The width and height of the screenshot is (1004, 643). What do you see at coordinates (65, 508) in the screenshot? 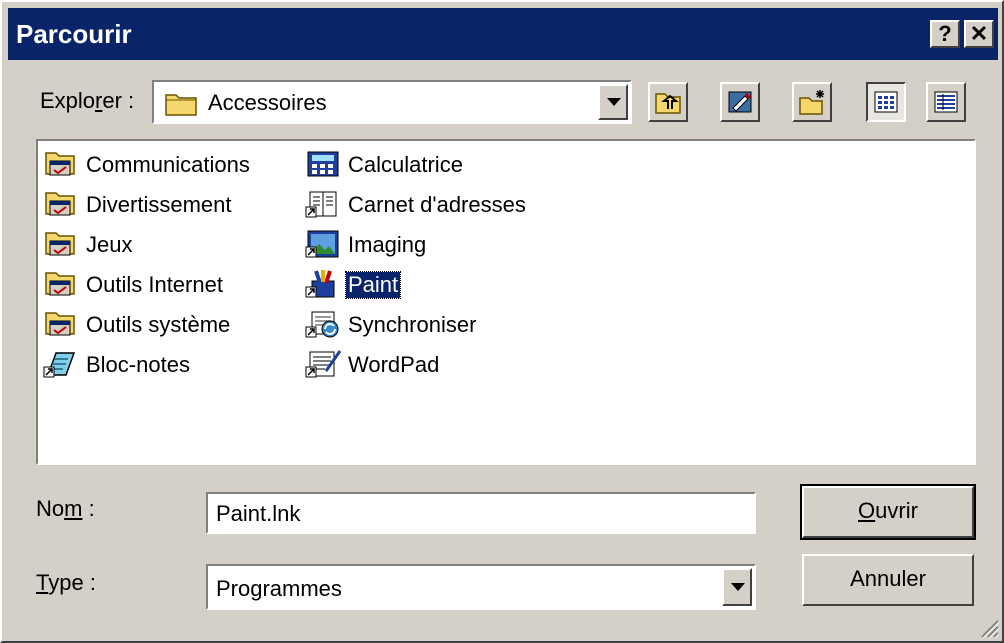
I see `filename-label: Nom :` at bounding box center [65, 508].